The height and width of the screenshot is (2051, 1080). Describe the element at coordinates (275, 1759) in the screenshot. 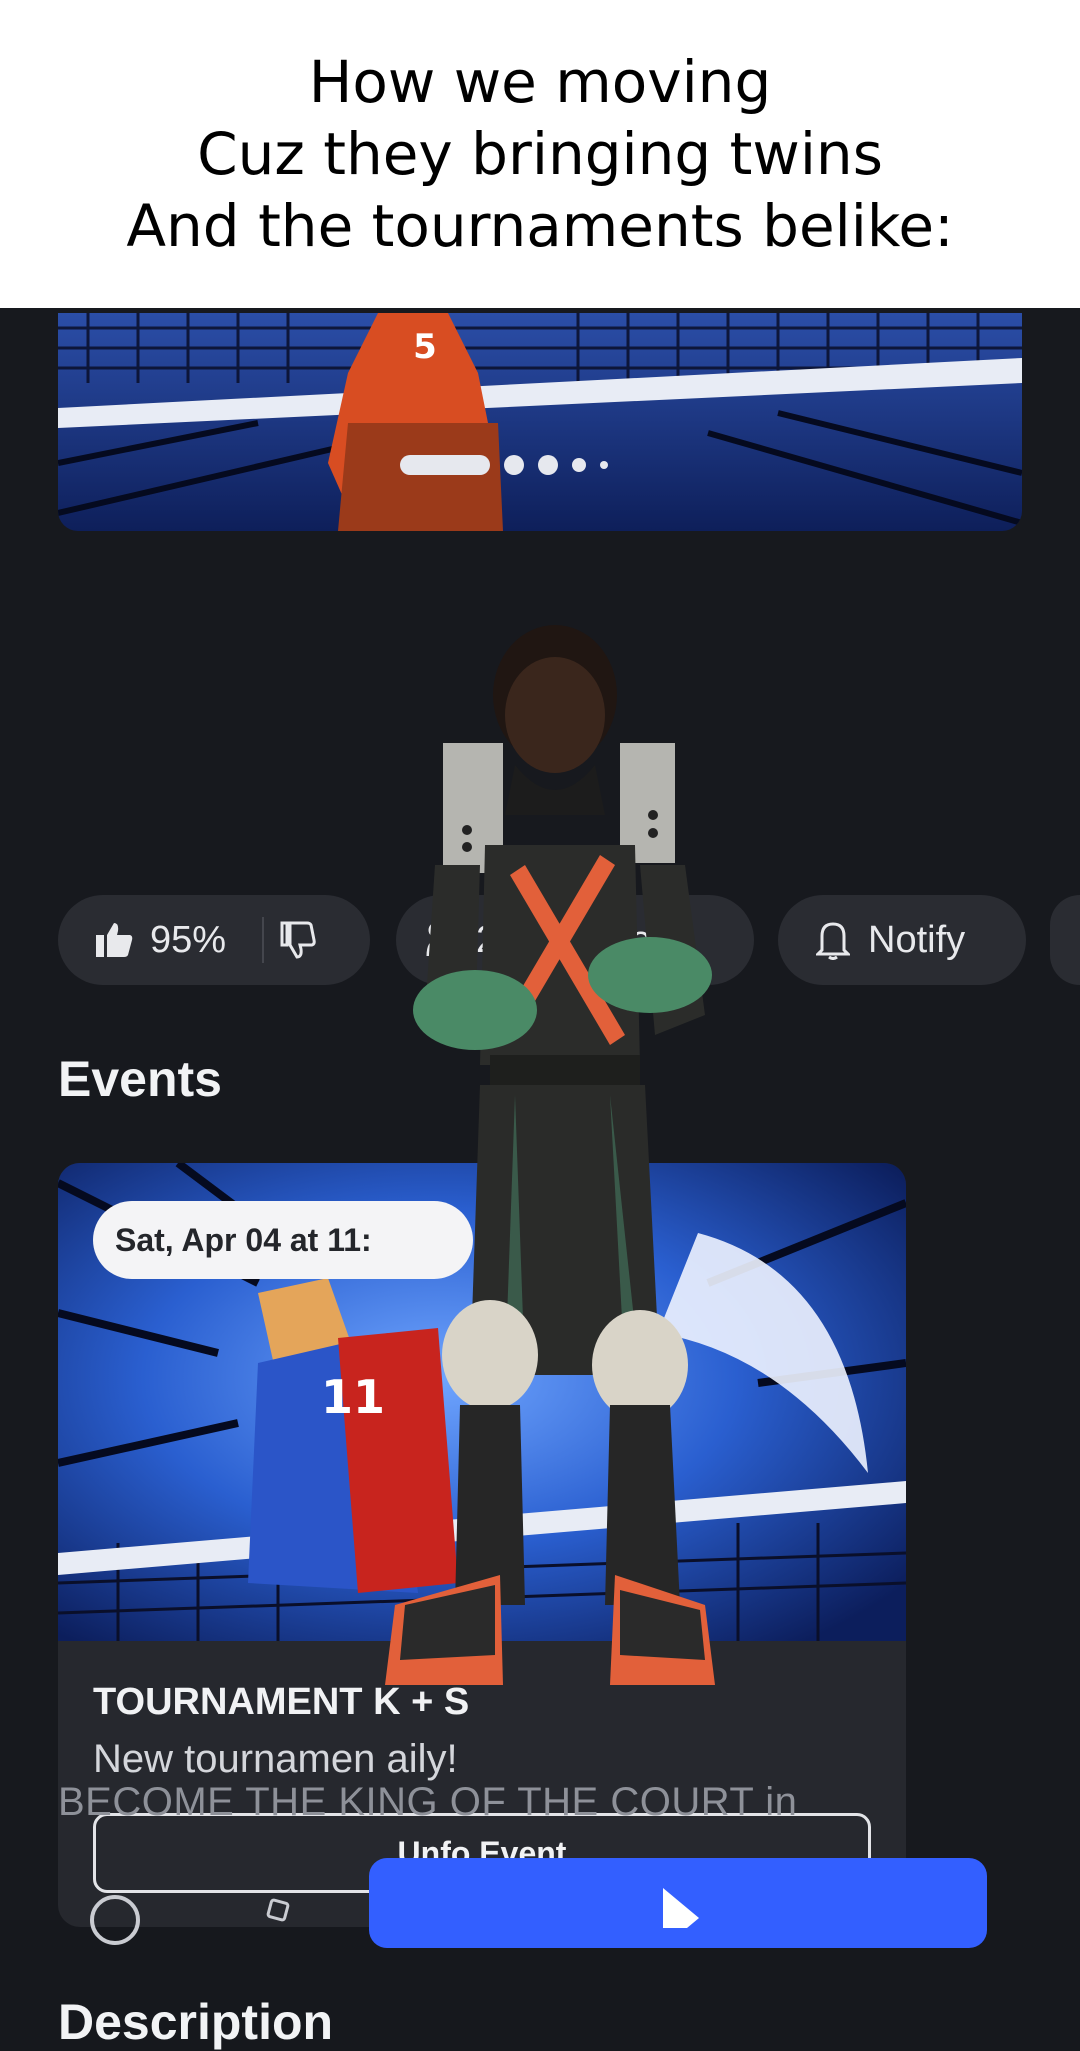

I see `event-subtitle: New tournamen aily!` at that location.